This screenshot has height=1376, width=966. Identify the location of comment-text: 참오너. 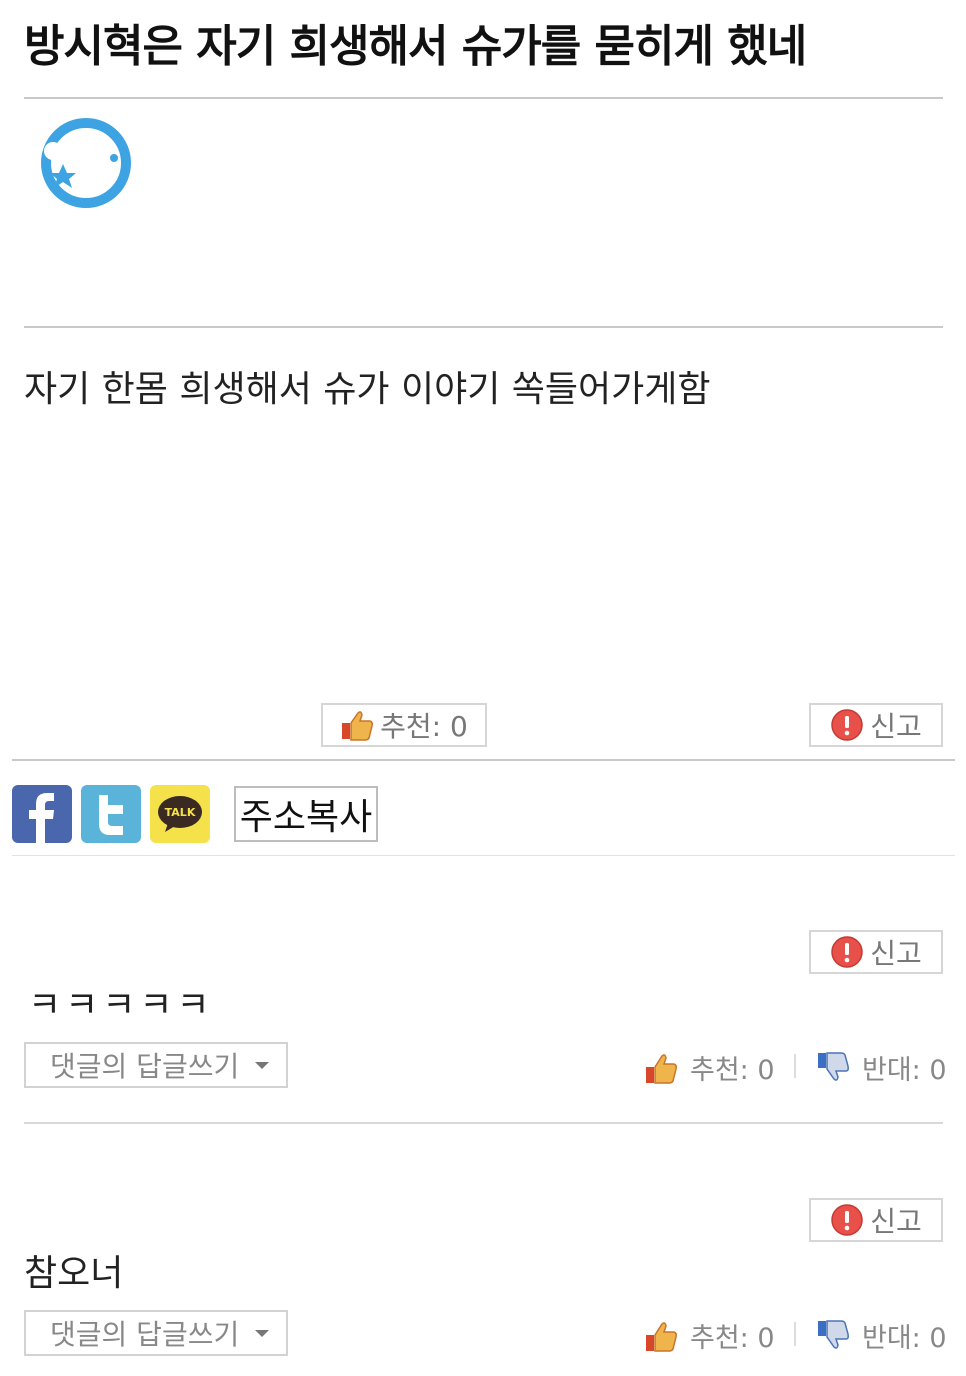
(74, 1273).